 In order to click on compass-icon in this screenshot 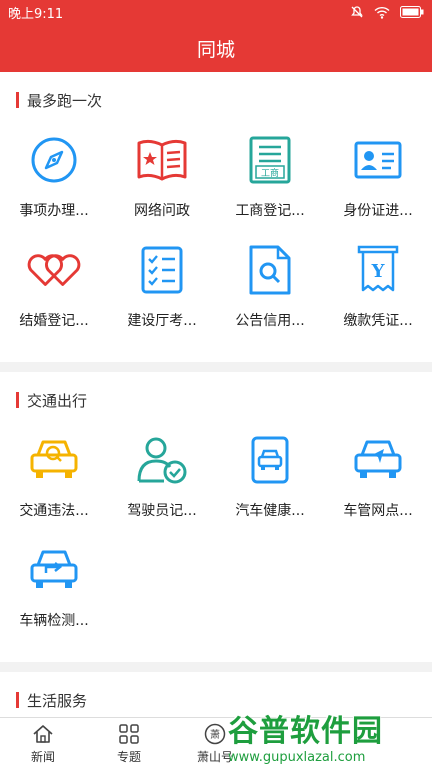, I will do `click(54, 160)`.